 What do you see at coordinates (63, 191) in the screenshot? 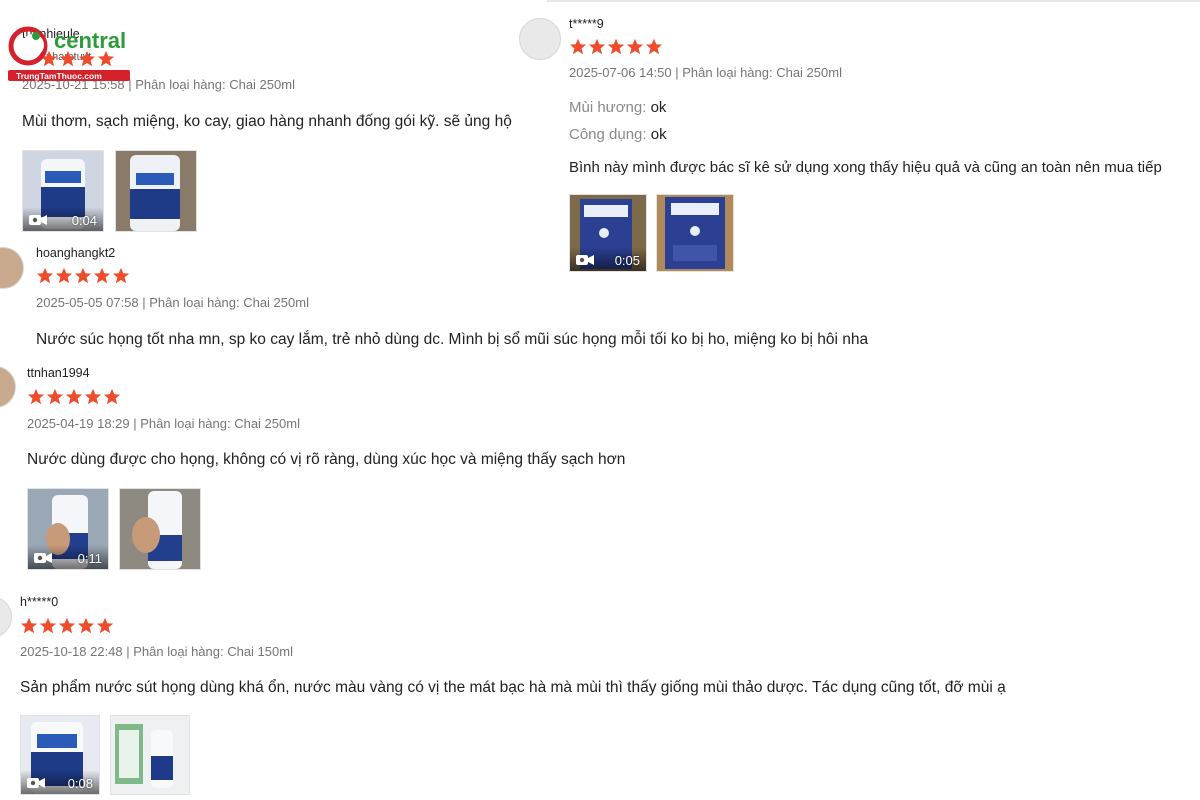
I see `review-video-thumbnail: 0:04` at bounding box center [63, 191].